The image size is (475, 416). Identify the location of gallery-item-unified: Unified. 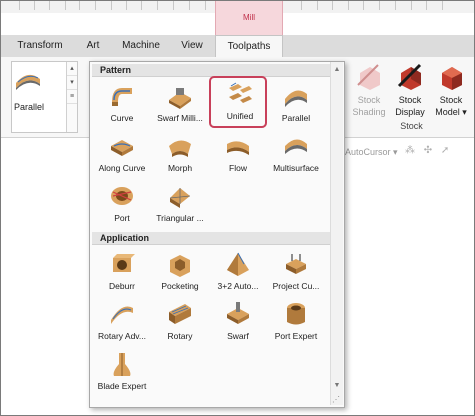
(238, 102).